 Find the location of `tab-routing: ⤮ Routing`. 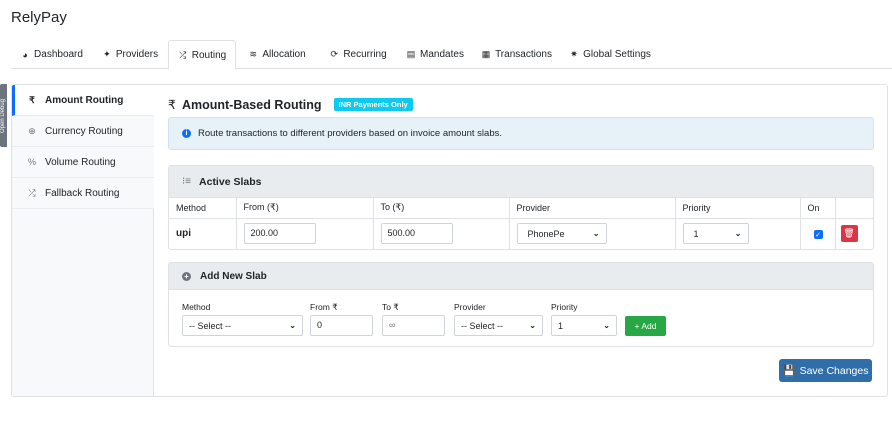

tab-routing: ⤮ Routing is located at coordinates (202, 55).